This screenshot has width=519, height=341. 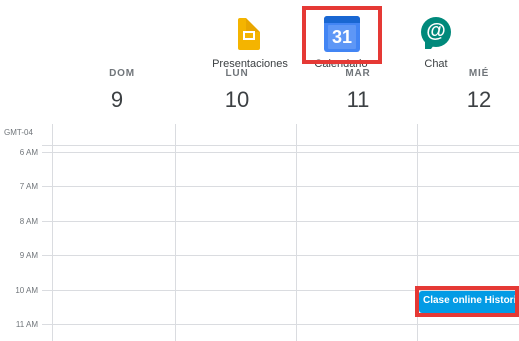 What do you see at coordinates (436, 62) in the screenshot?
I see `chat-app-label: Chat` at bounding box center [436, 62].